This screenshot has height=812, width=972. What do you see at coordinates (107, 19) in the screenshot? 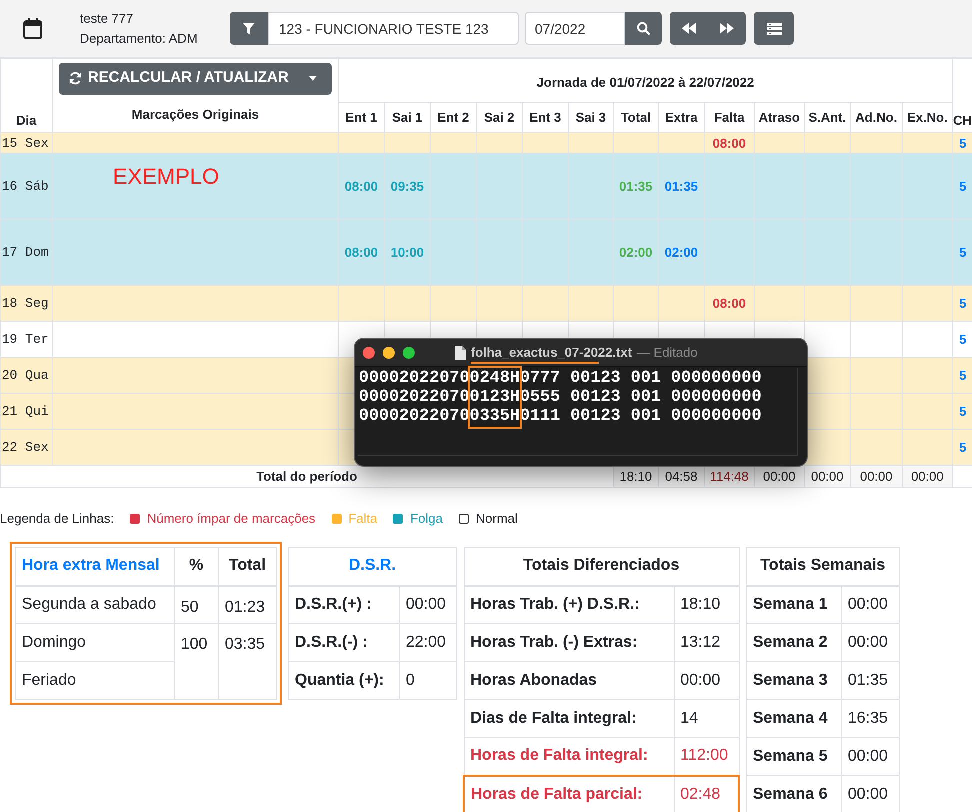
I see `user-name: teste 777` at bounding box center [107, 19].